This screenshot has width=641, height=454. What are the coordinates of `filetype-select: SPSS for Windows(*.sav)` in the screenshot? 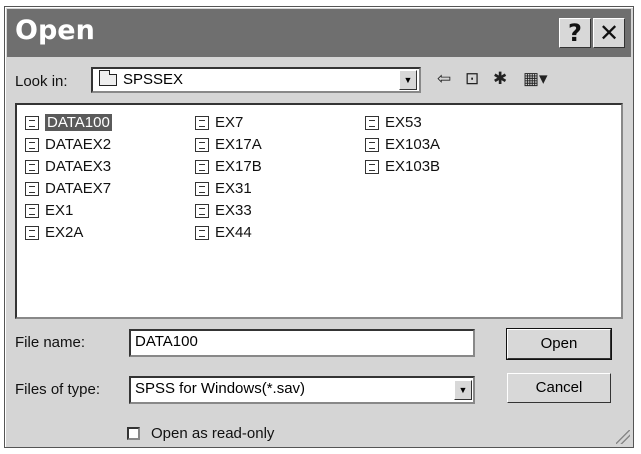 It's located at (302, 390).